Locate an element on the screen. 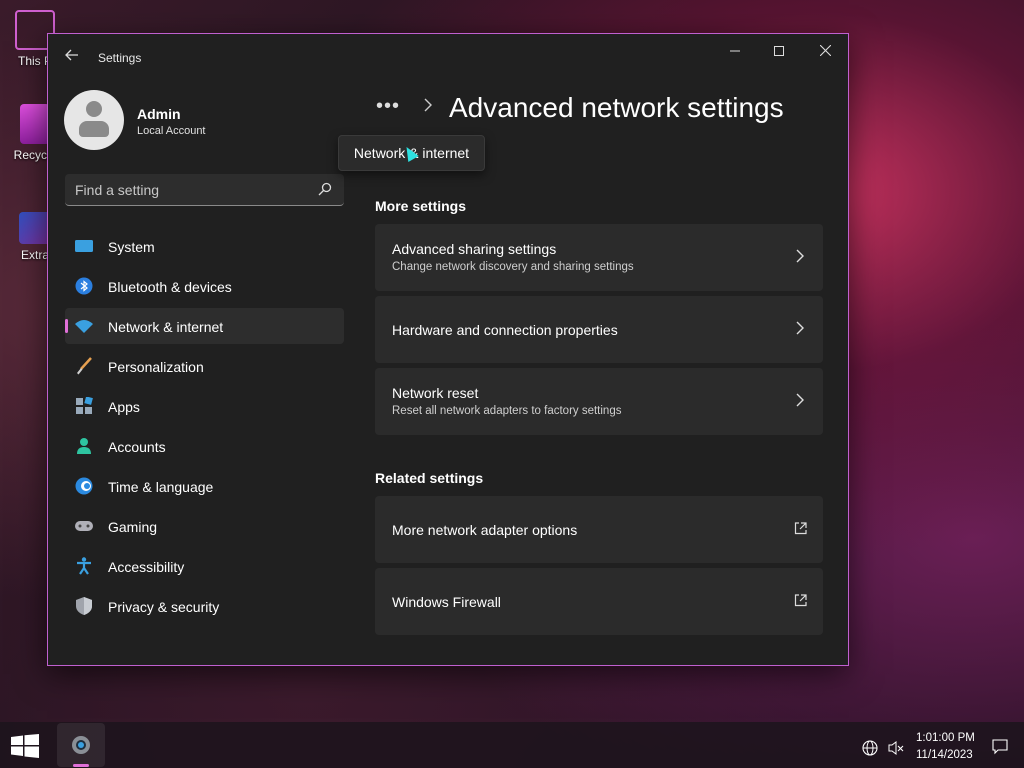 The image size is (1024, 768). network-globe-icon is located at coordinates (870, 748).